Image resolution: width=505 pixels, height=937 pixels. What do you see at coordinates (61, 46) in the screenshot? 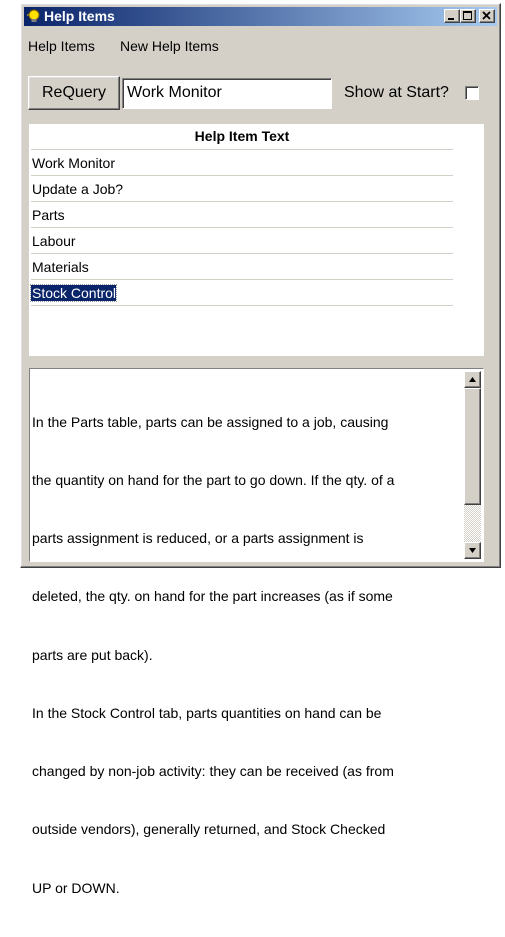
I see `menu-help-items: Help Items` at bounding box center [61, 46].